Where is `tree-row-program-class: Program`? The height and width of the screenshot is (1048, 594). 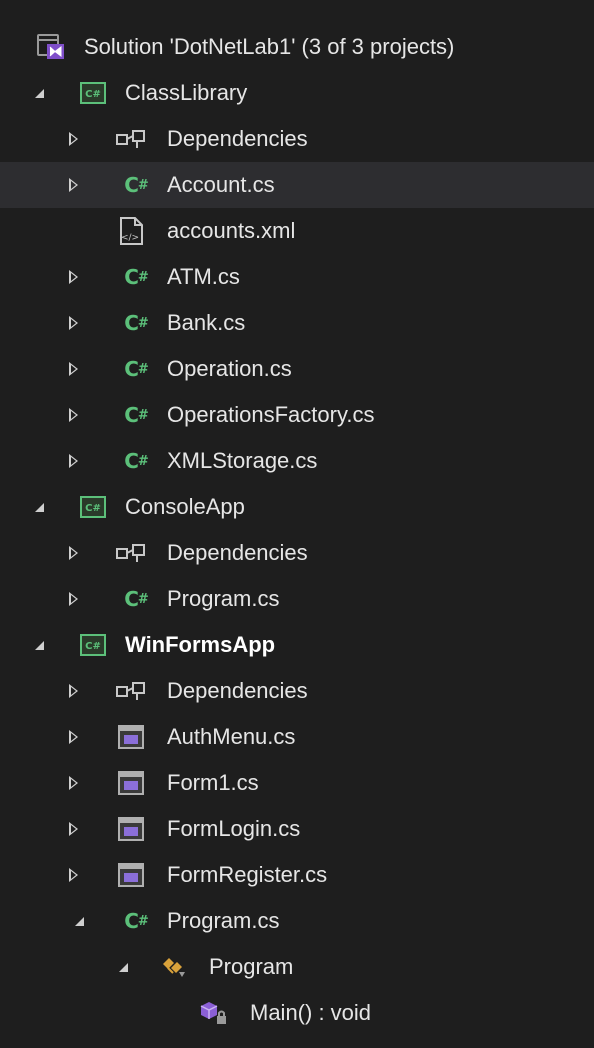 tree-row-program-class: Program is located at coordinates (297, 967).